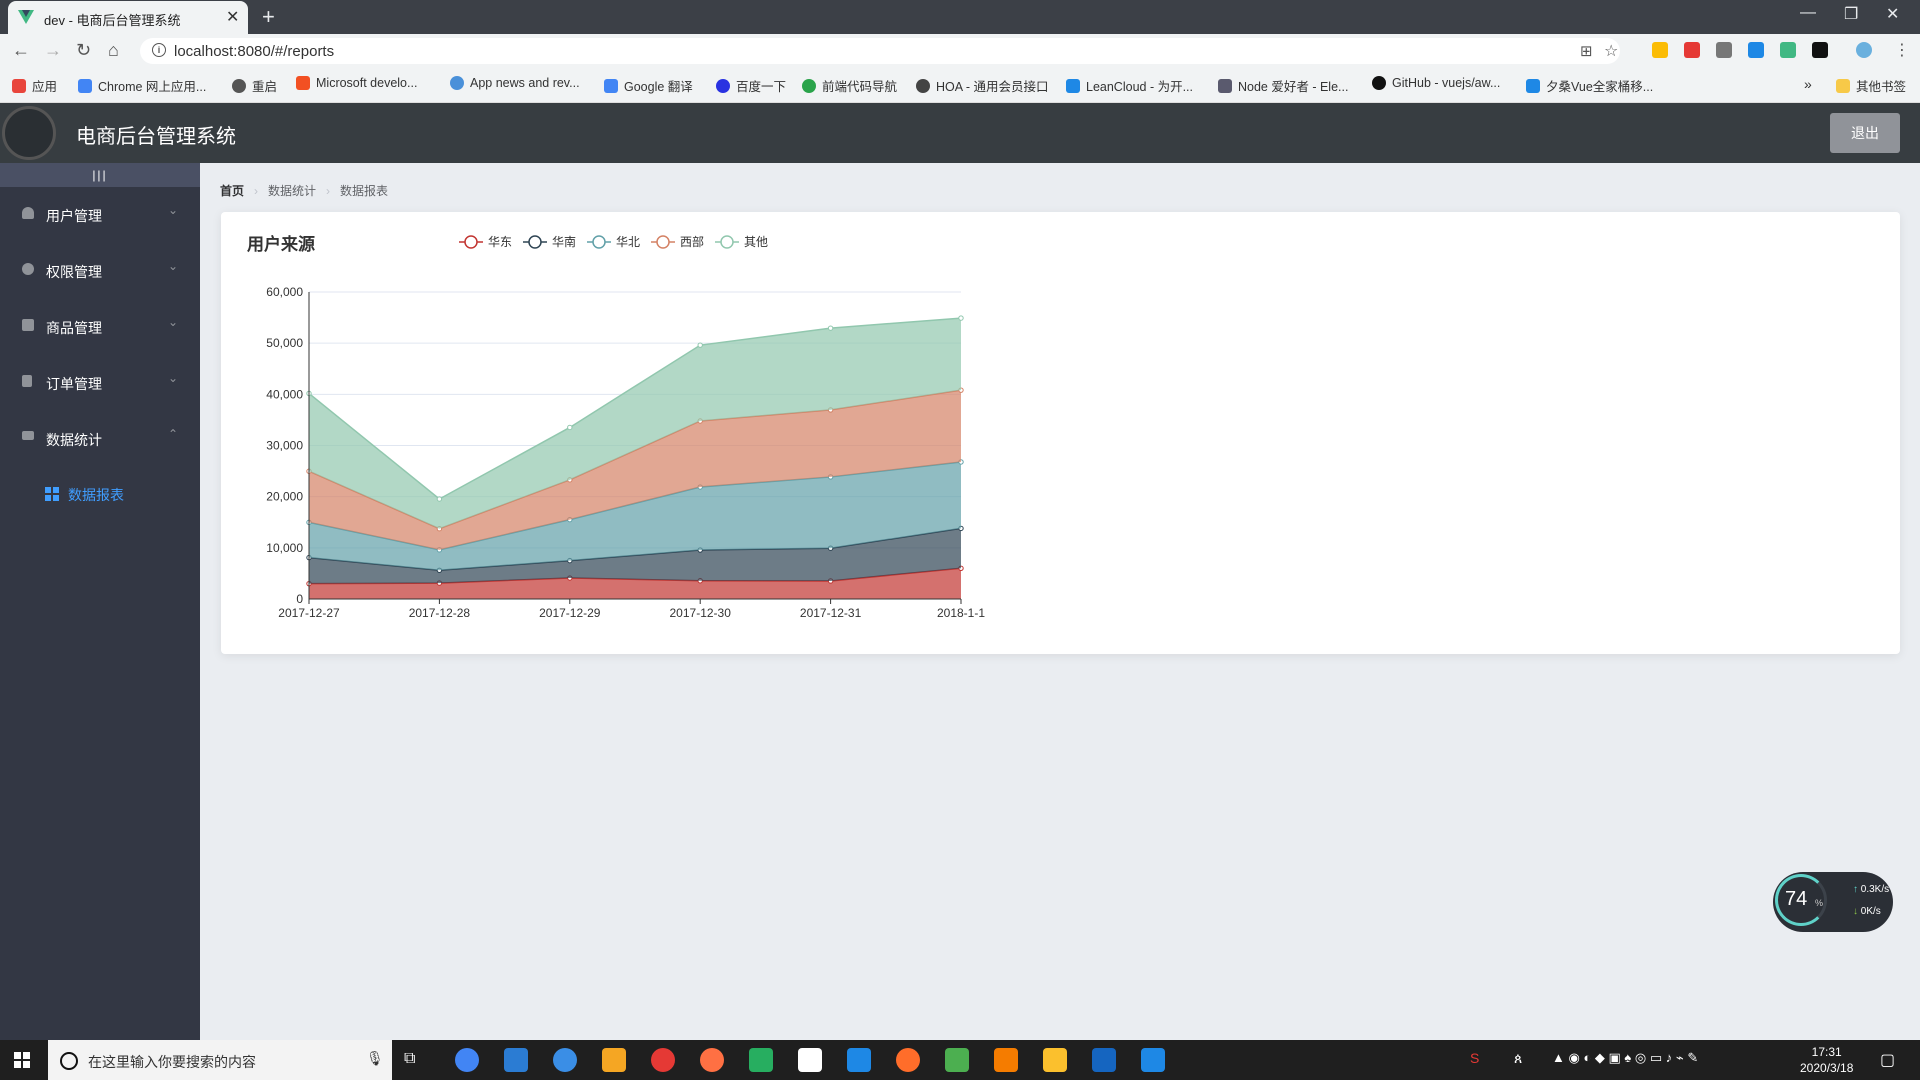  I want to click on sogou-icon, so click(565, 1060).